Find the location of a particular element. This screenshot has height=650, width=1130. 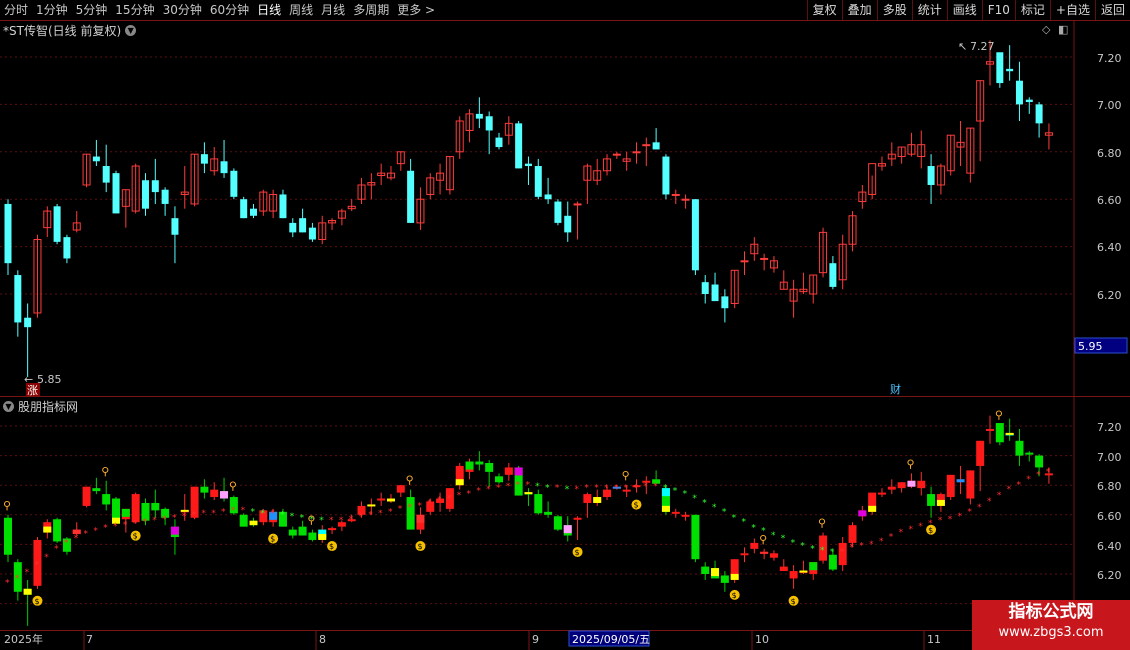

period-daily: 日线 is located at coordinates (269, 10).